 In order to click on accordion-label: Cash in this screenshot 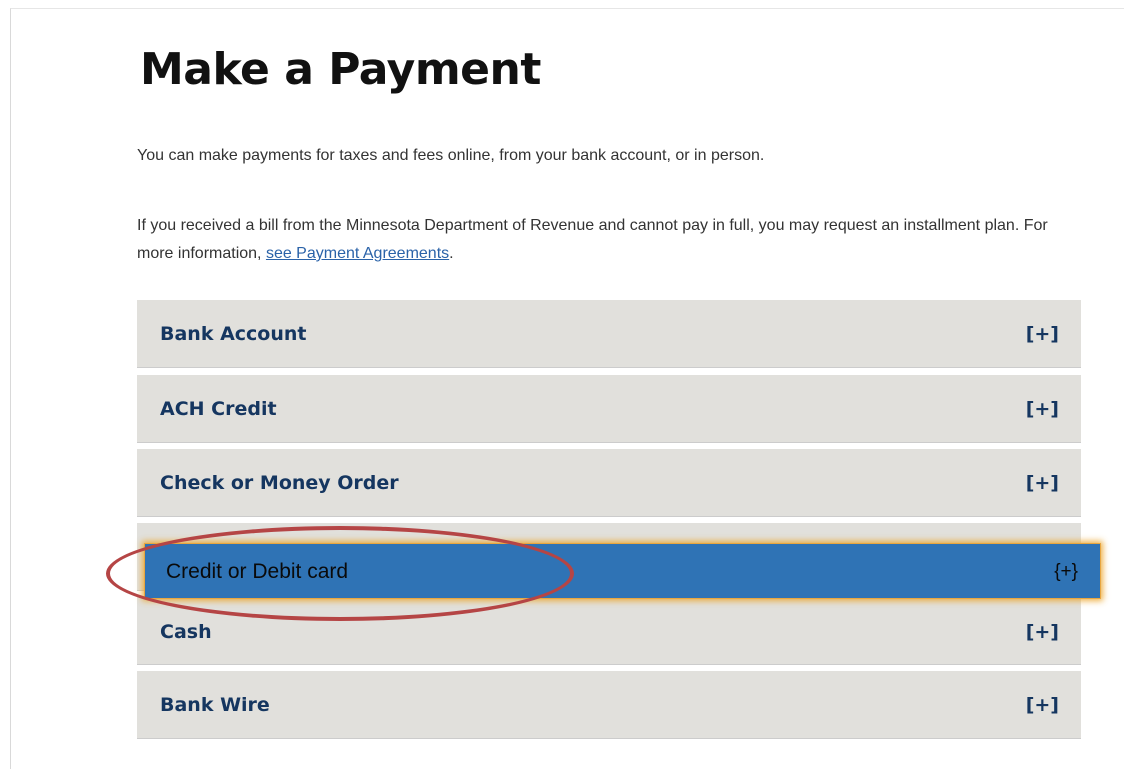, I will do `click(186, 632)`.